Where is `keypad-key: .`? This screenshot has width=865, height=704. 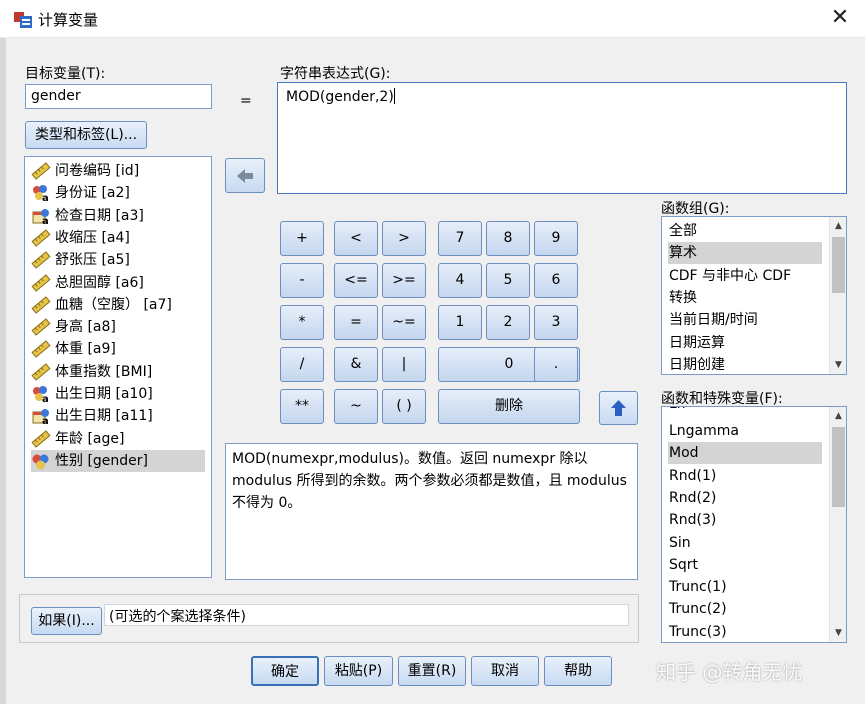
keypad-key: . is located at coordinates (556, 364).